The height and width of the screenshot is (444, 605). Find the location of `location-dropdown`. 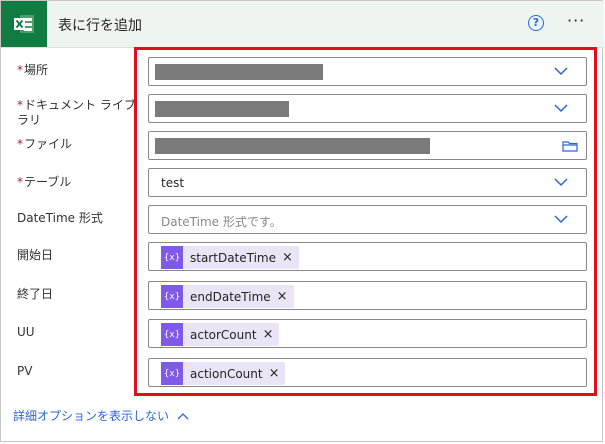

location-dropdown is located at coordinates (367, 71).